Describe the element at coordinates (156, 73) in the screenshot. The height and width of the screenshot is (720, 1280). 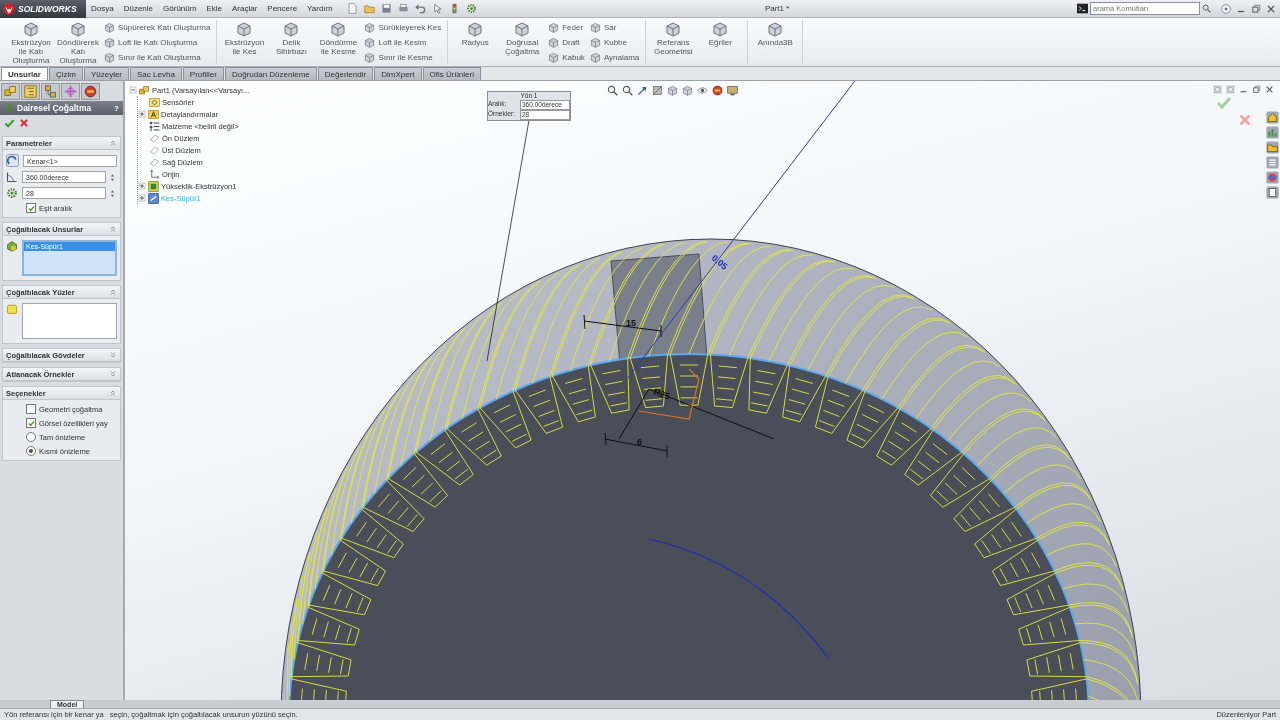
I see `command-tab: Sac Levha` at that location.